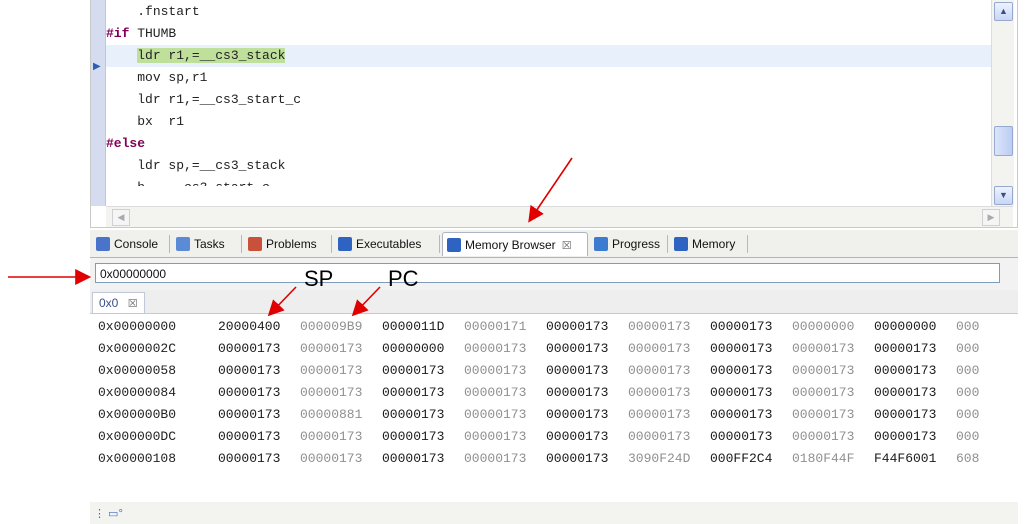 Image resolution: width=1026 pixels, height=524 pixels. I want to click on arrow-to-memory-browser-tab, so click(550, 190).